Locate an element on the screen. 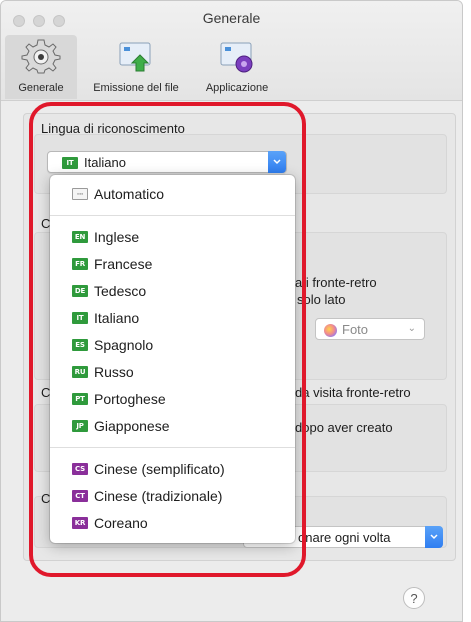 This screenshot has height=622, width=471. menu-item-cinese-semplificato: CS Cinese (semplificato) is located at coordinates (172, 469).